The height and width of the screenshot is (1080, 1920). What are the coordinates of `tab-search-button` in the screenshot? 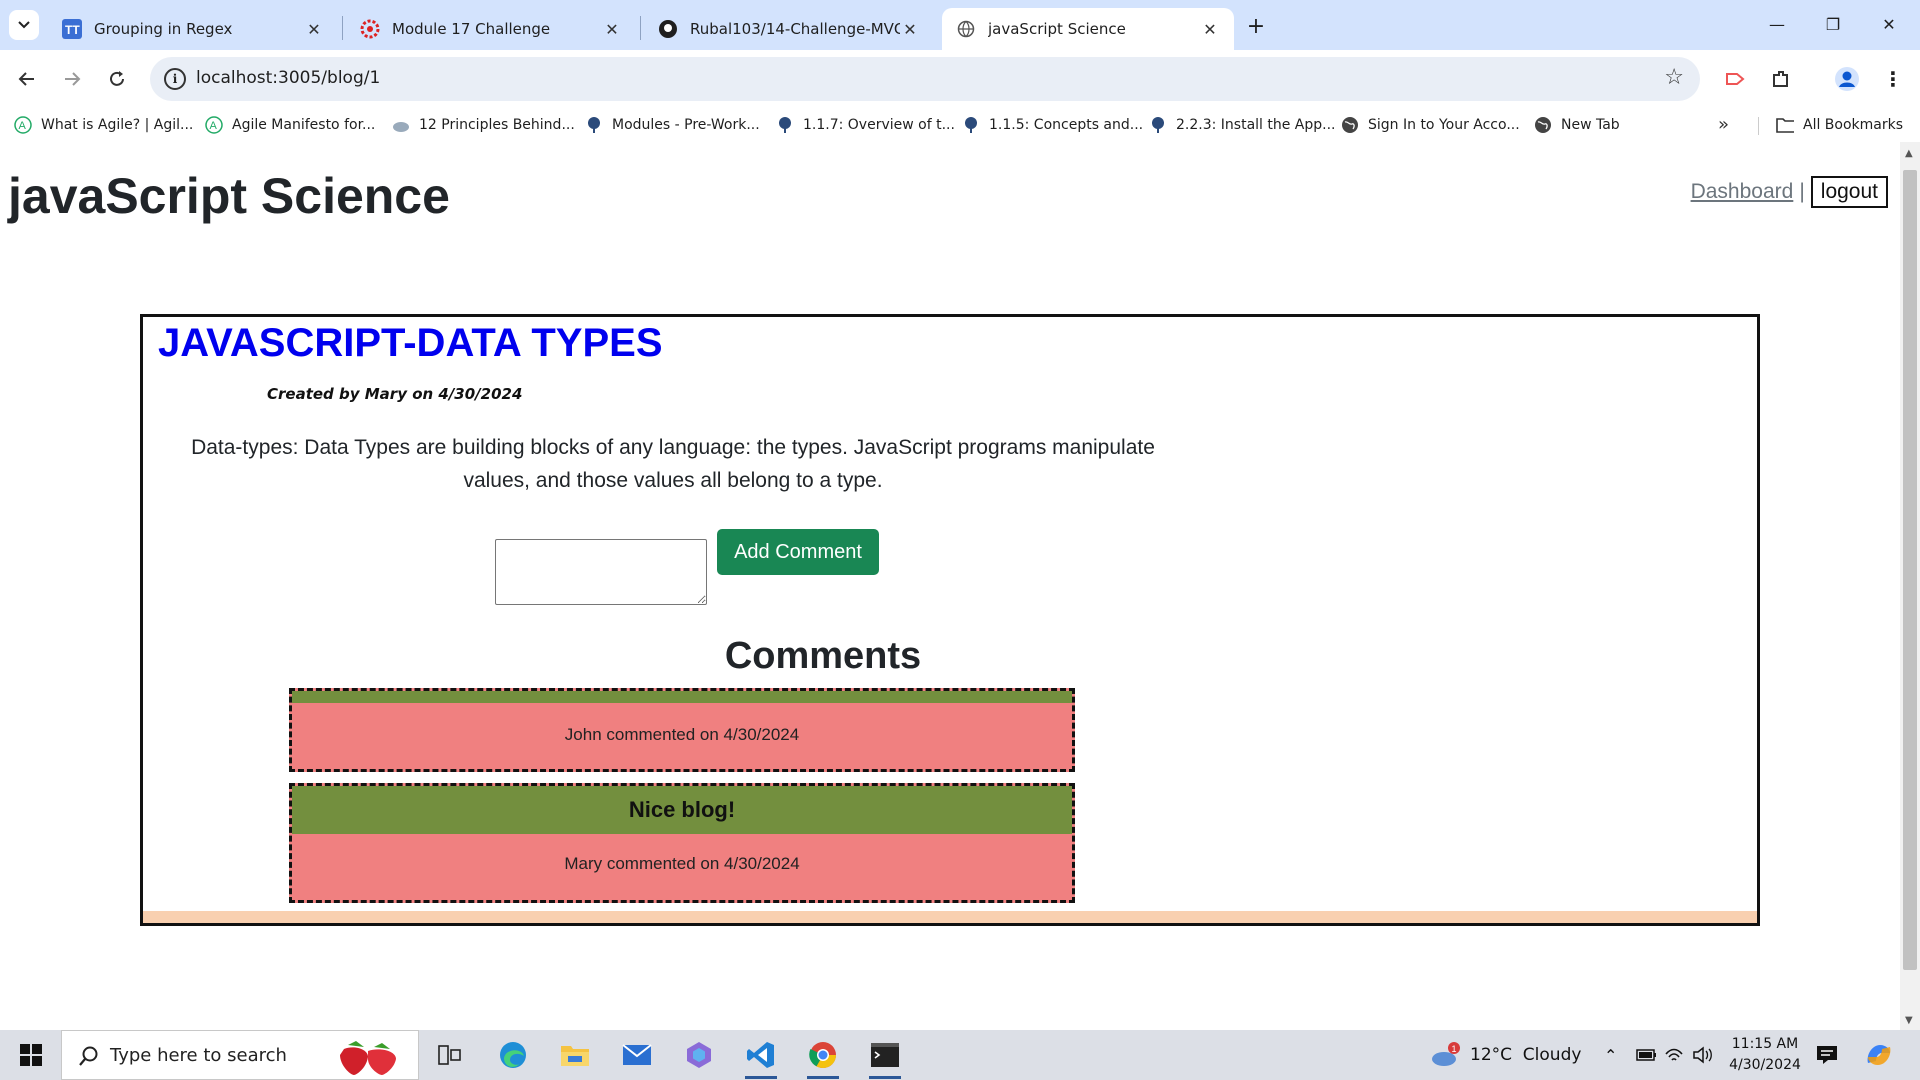 It's located at (24, 25).